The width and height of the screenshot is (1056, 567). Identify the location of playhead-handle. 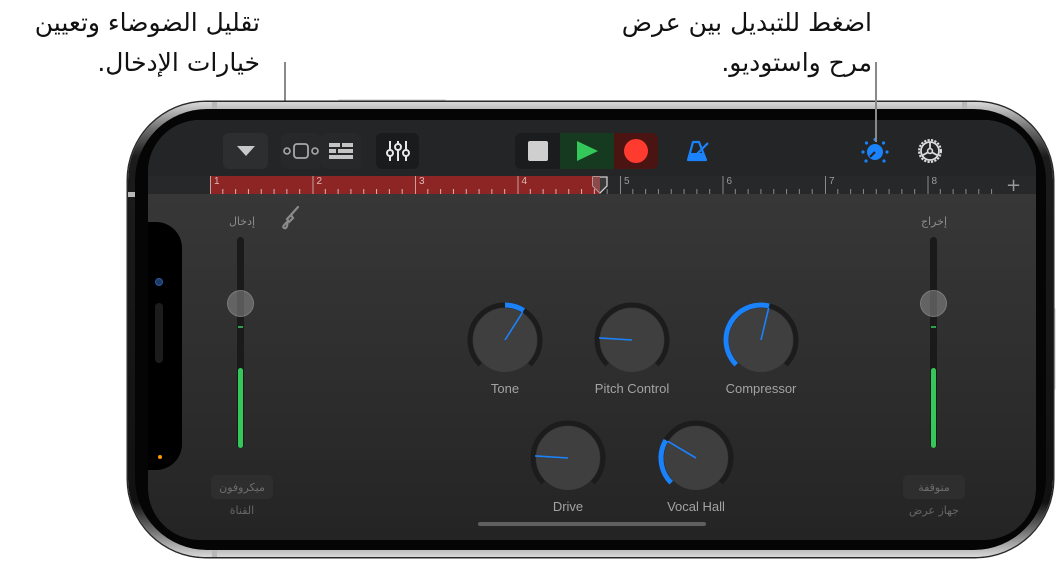
(600, 185).